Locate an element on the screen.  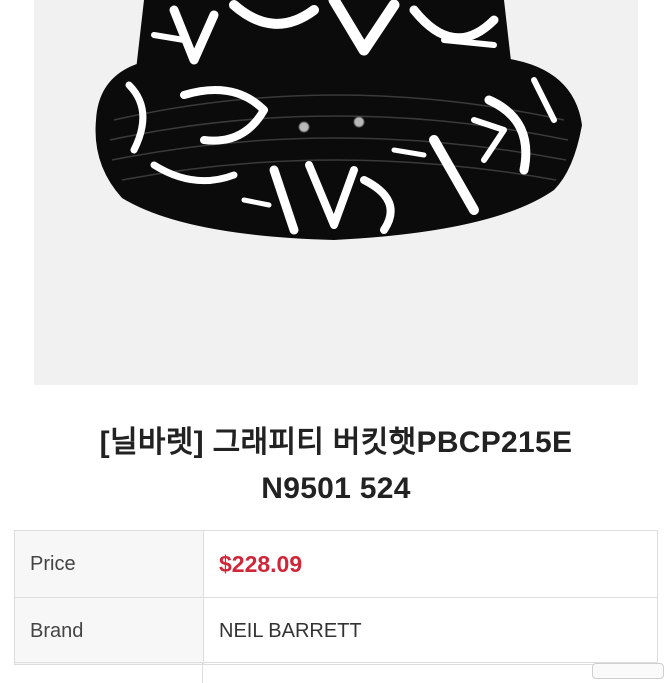
product-title-line-2: N9501 524 is located at coordinates (336, 488).